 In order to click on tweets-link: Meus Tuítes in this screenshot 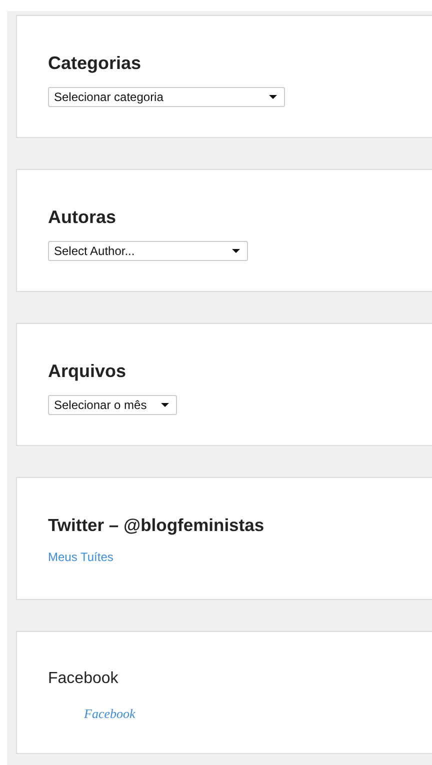, I will do `click(81, 557)`.